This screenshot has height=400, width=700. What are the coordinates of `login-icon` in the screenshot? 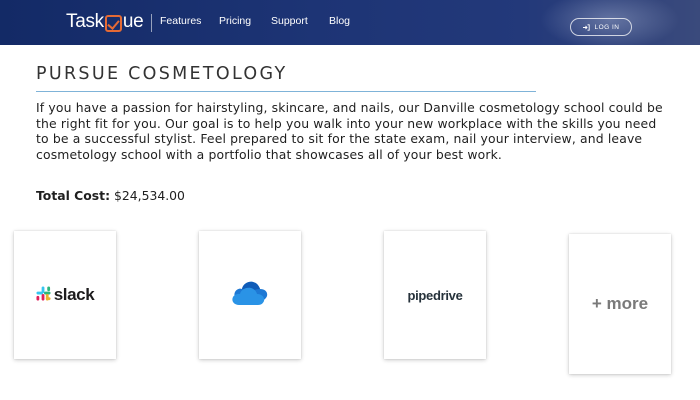 It's located at (586, 27).